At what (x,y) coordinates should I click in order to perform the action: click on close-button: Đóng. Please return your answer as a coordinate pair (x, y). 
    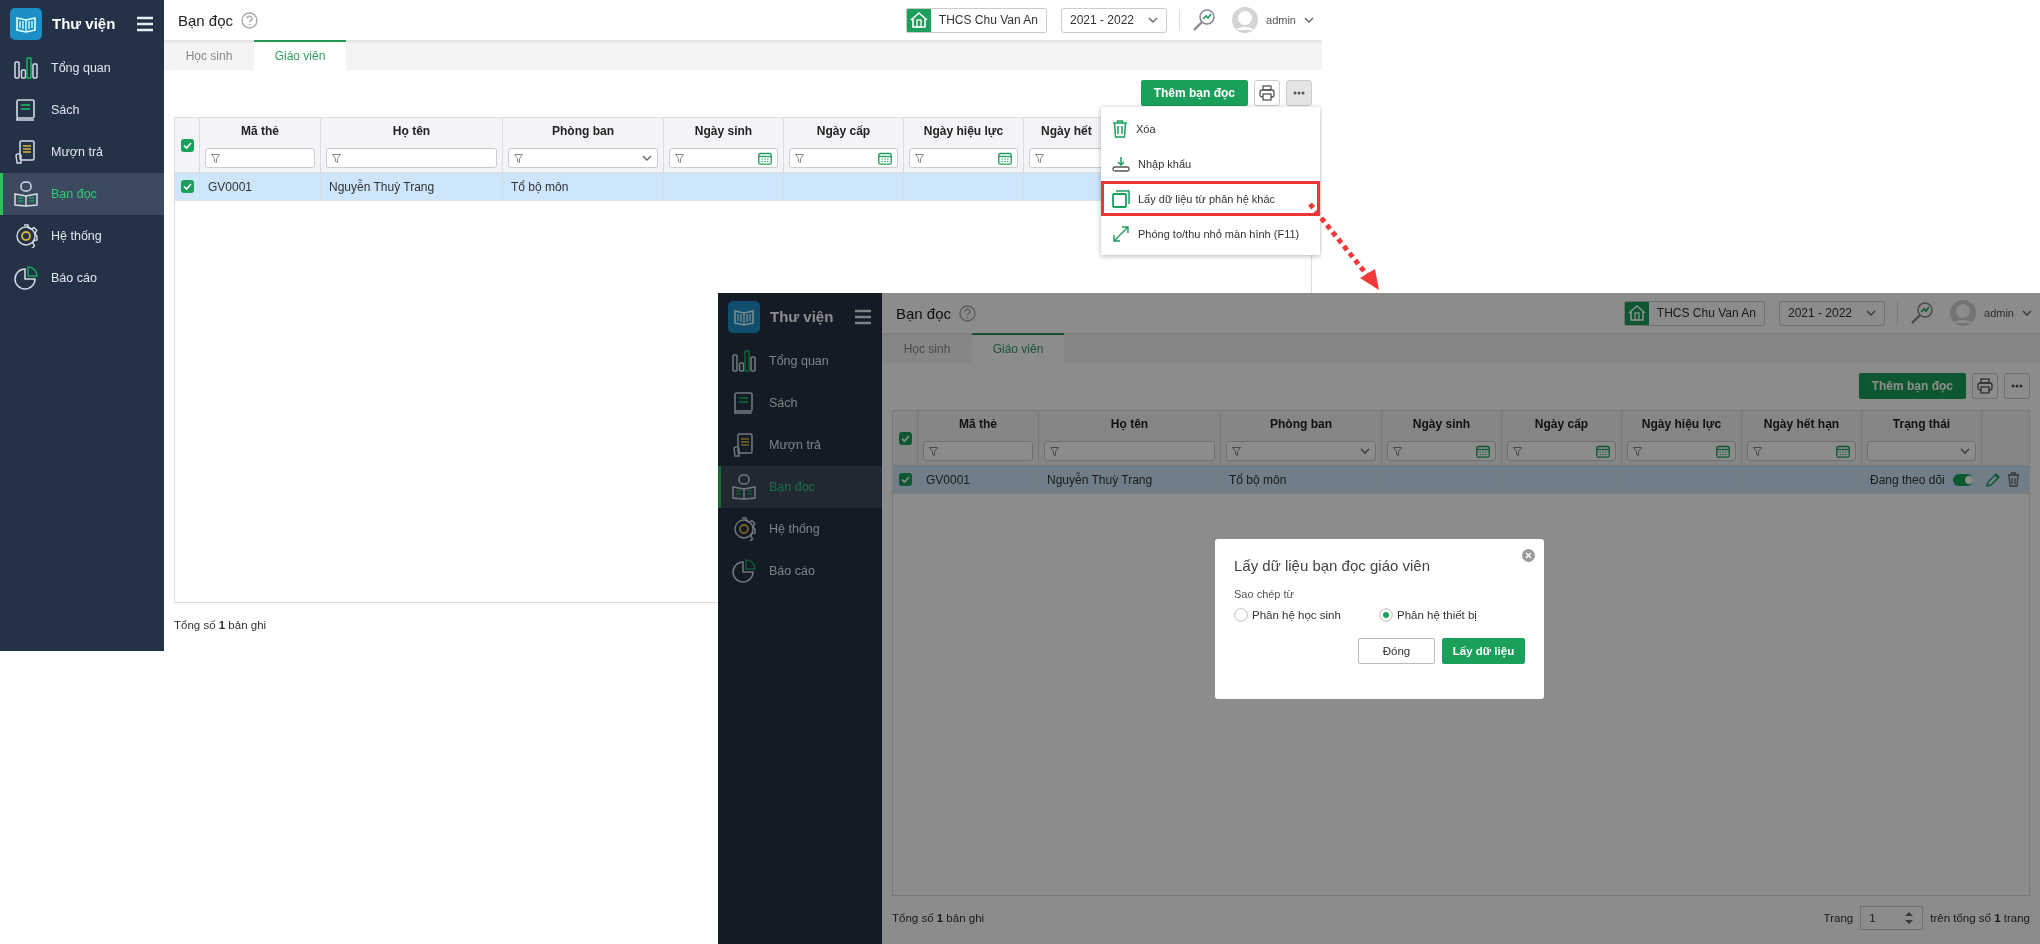
    Looking at the image, I should click on (1396, 651).